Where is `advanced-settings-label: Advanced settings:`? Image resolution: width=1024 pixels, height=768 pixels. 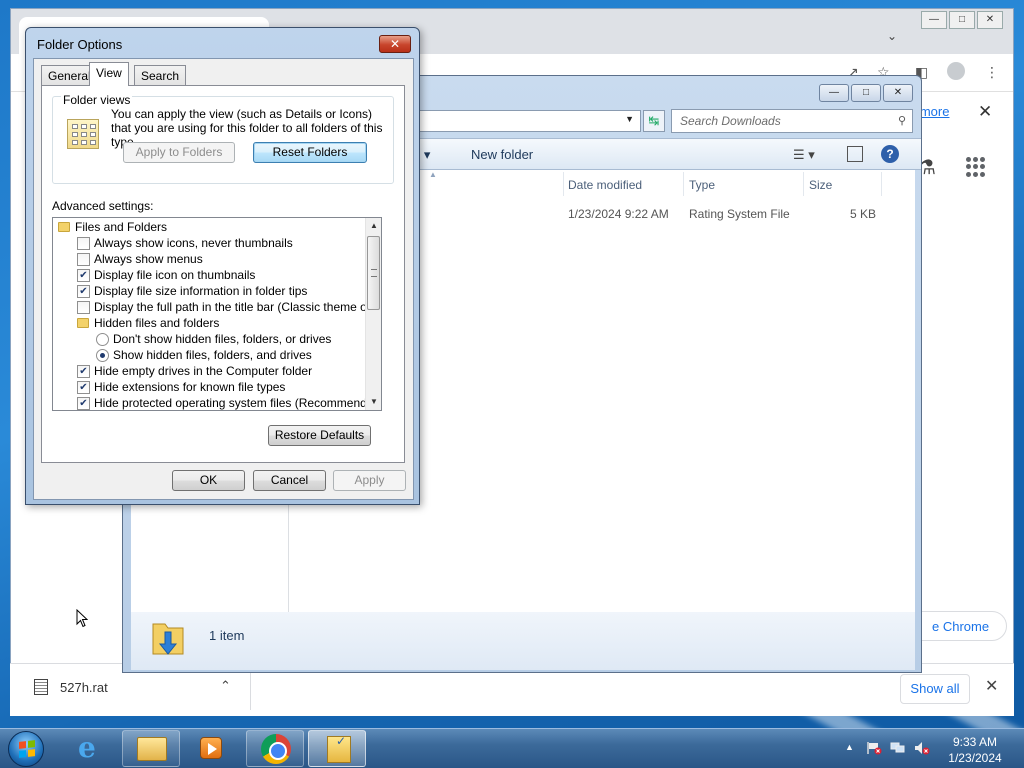 advanced-settings-label: Advanced settings: is located at coordinates (103, 206).